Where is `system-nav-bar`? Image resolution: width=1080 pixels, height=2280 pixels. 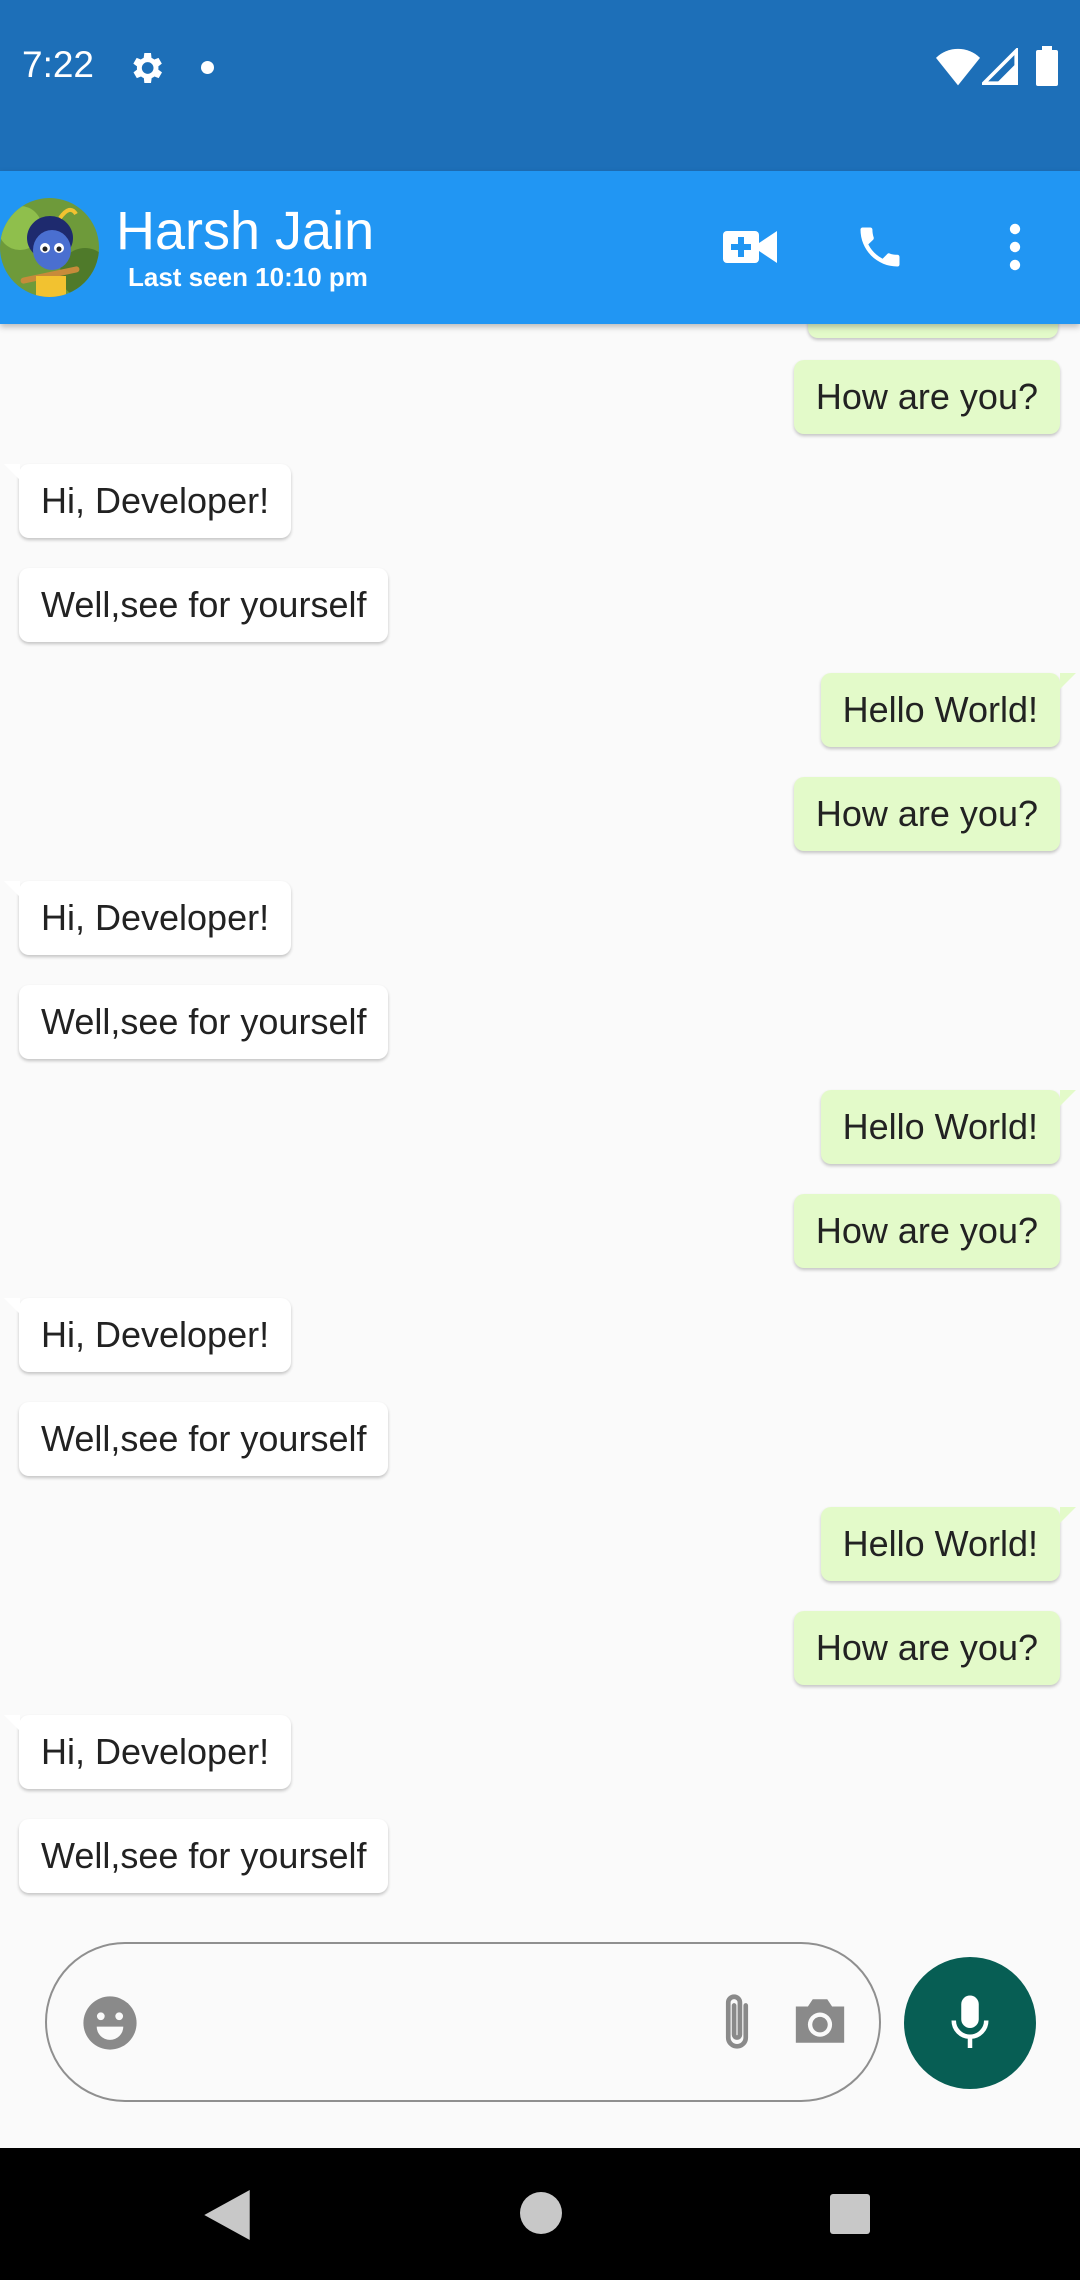
system-nav-bar is located at coordinates (540, 2214).